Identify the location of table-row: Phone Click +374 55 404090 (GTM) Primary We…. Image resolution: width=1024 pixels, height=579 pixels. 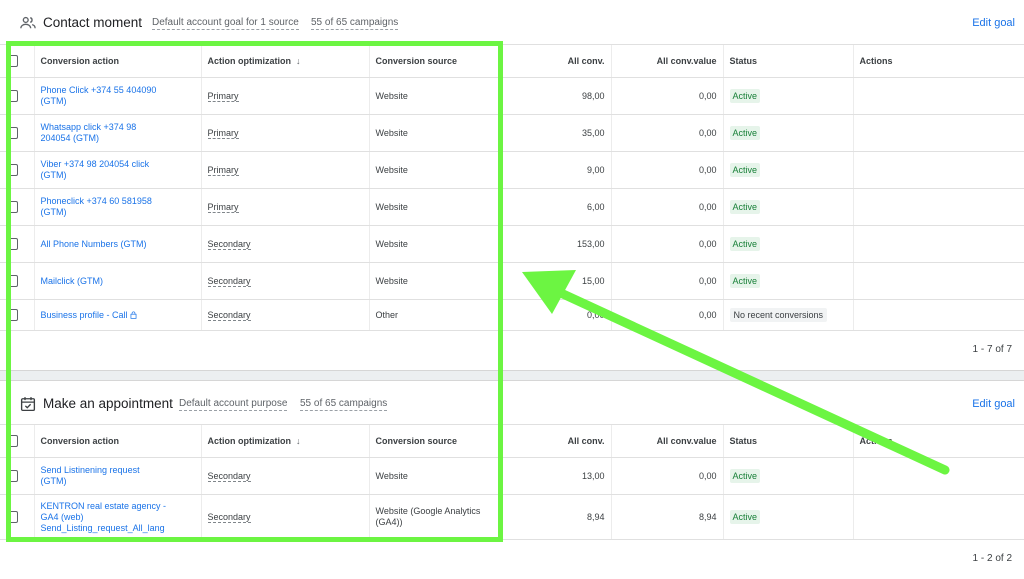
(512, 96).